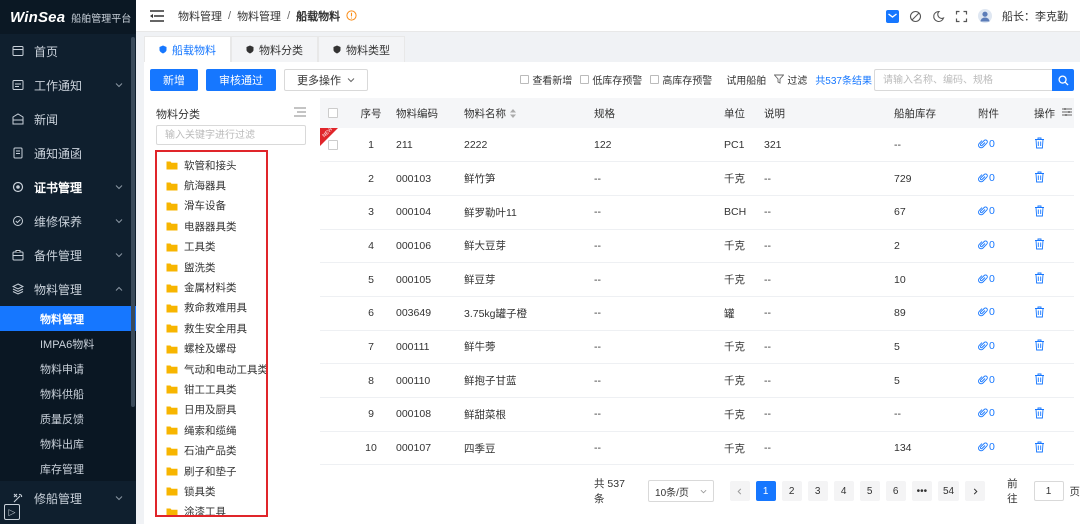 This screenshot has width=1080, height=524. Describe the element at coordinates (895, 491) in the screenshot. I see `page-button: 6` at that location.